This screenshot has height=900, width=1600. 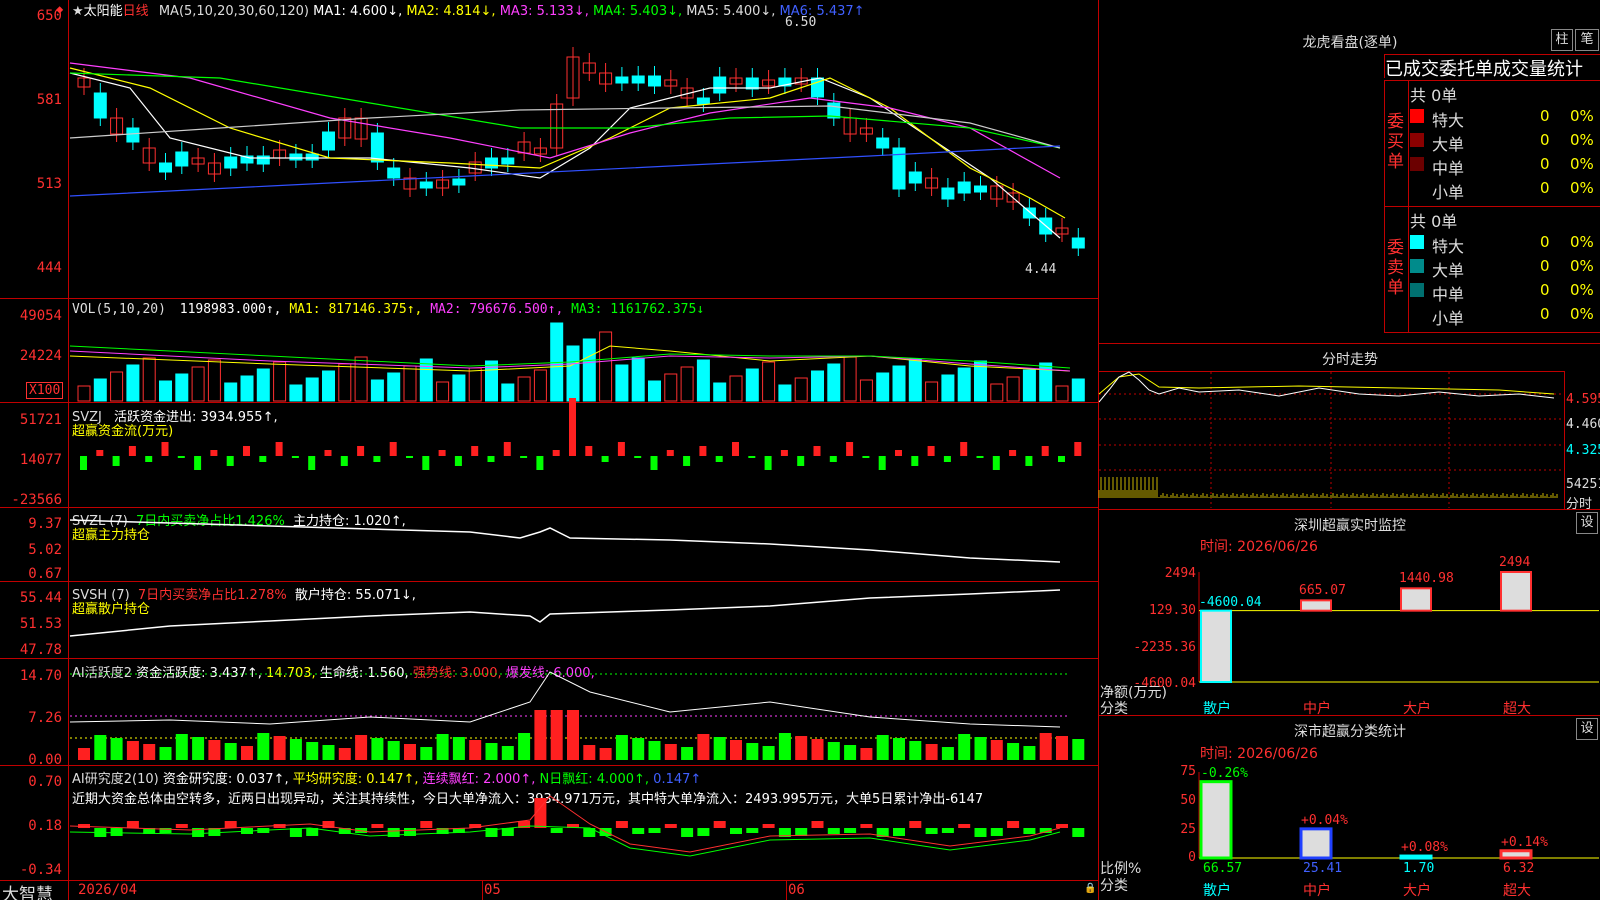 What do you see at coordinates (1587, 40) in the screenshot?
I see `tick-view-button: 笔` at bounding box center [1587, 40].